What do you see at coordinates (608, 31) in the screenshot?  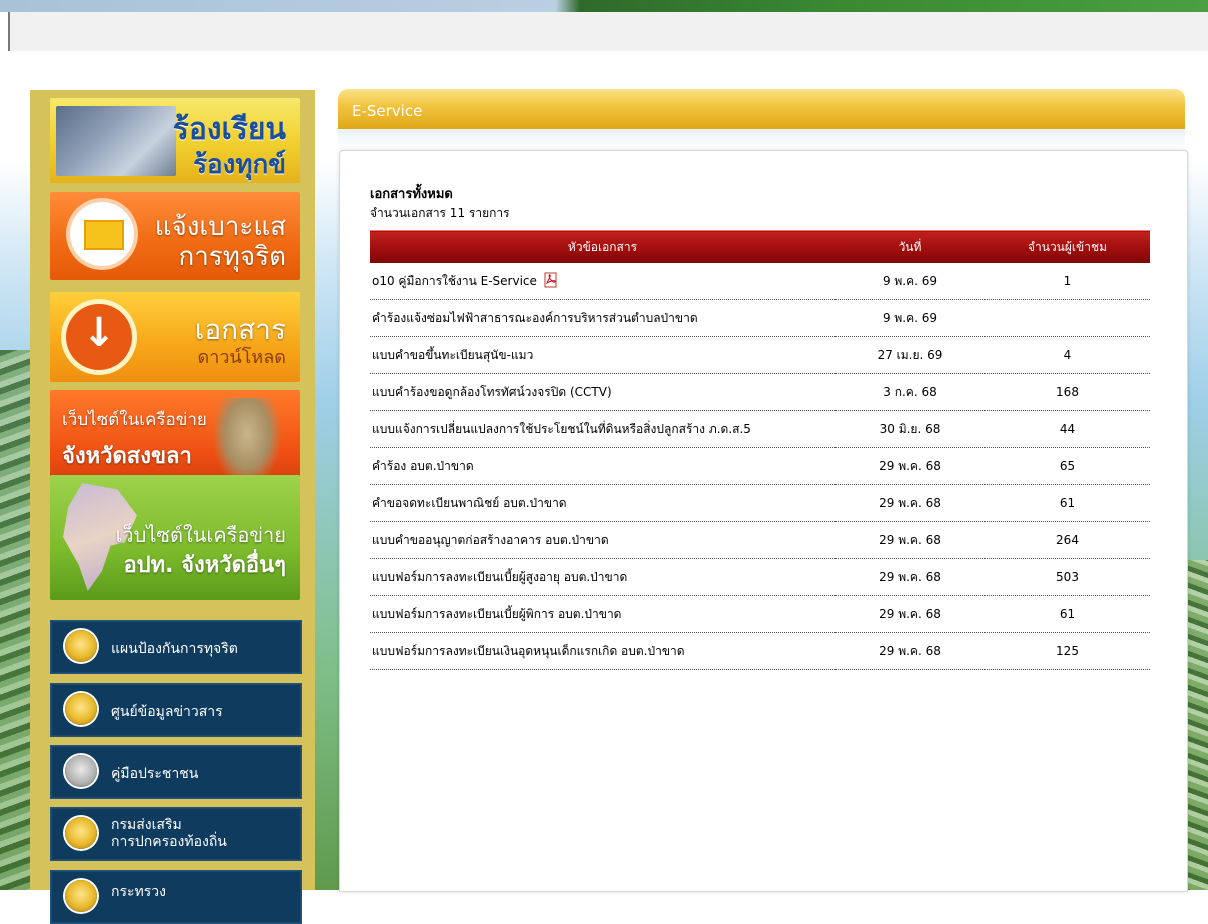 I see `header-bar` at bounding box center [608, 31].